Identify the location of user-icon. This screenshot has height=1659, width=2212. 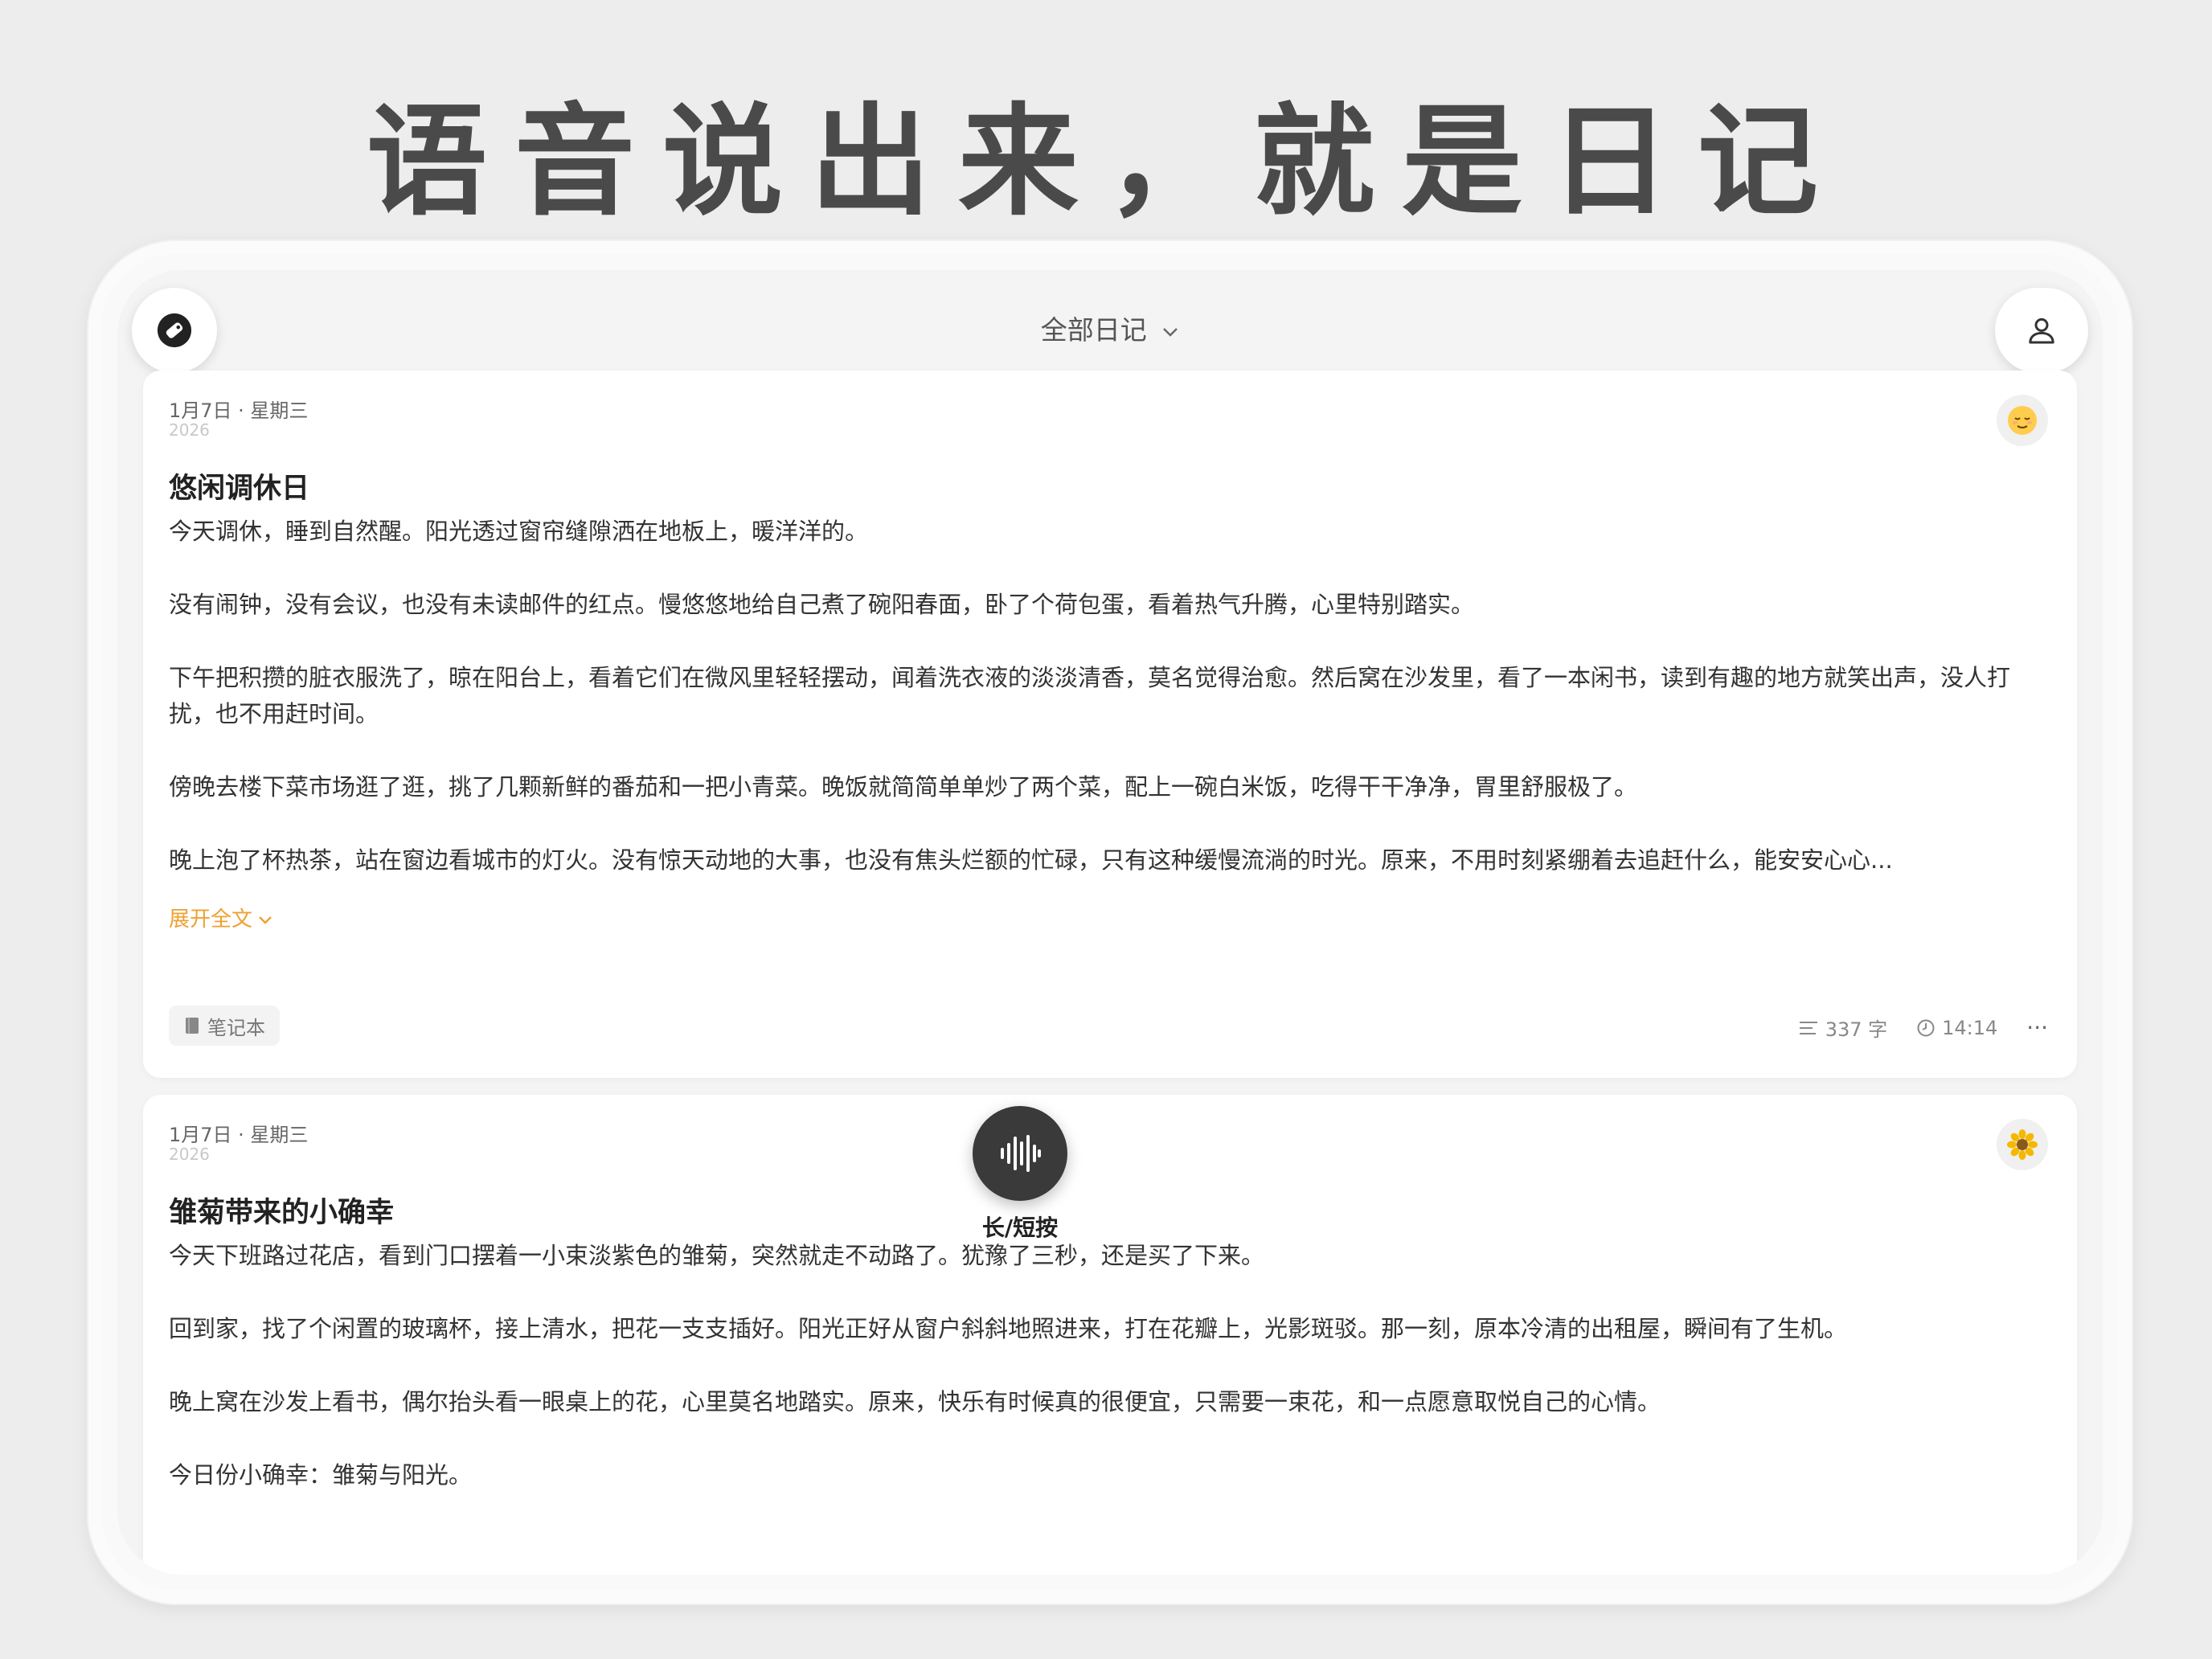
(2042, 330).